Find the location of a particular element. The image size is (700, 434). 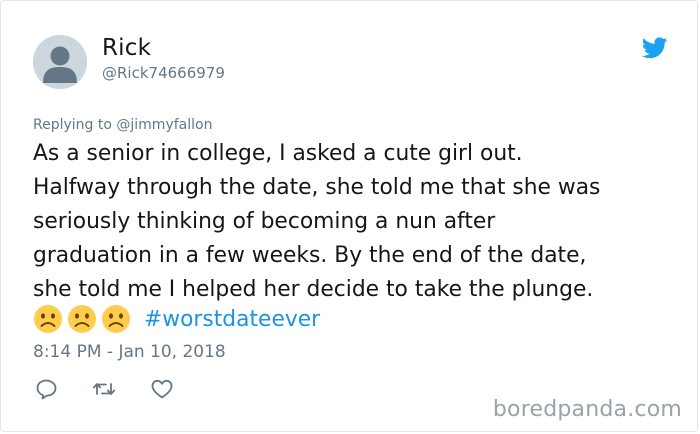

tweet-emoji-hashtag-line: #worstdateever is located at coordinates (176, 319).